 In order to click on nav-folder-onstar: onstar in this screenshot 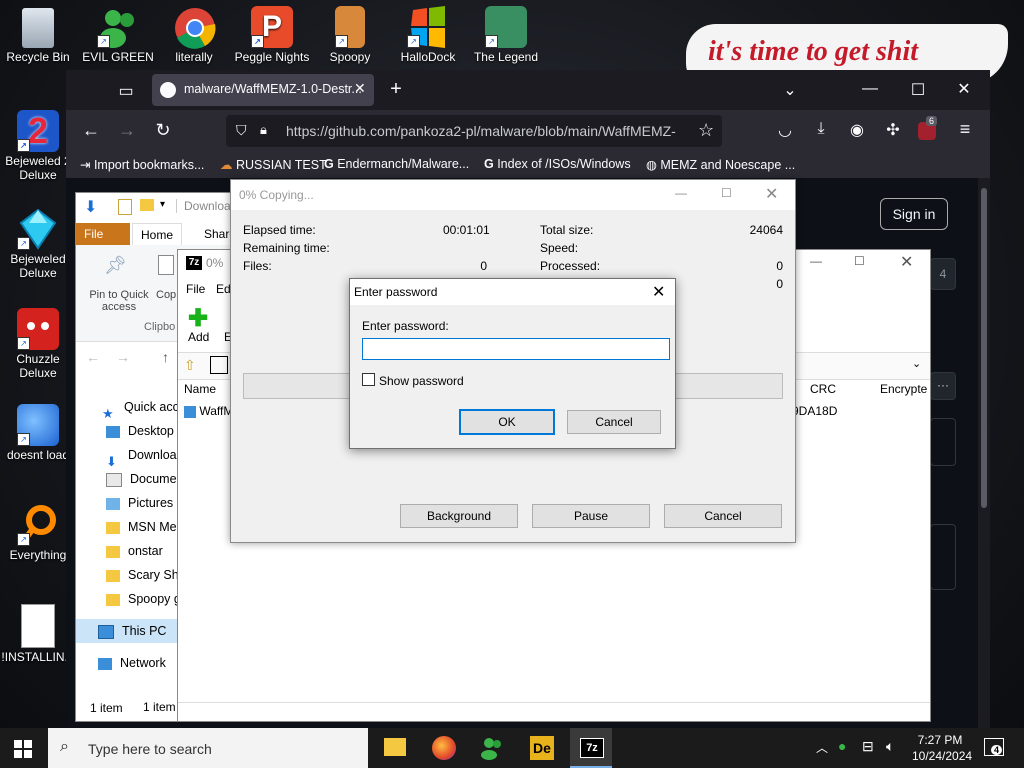, I will do `click(134, 551)`.